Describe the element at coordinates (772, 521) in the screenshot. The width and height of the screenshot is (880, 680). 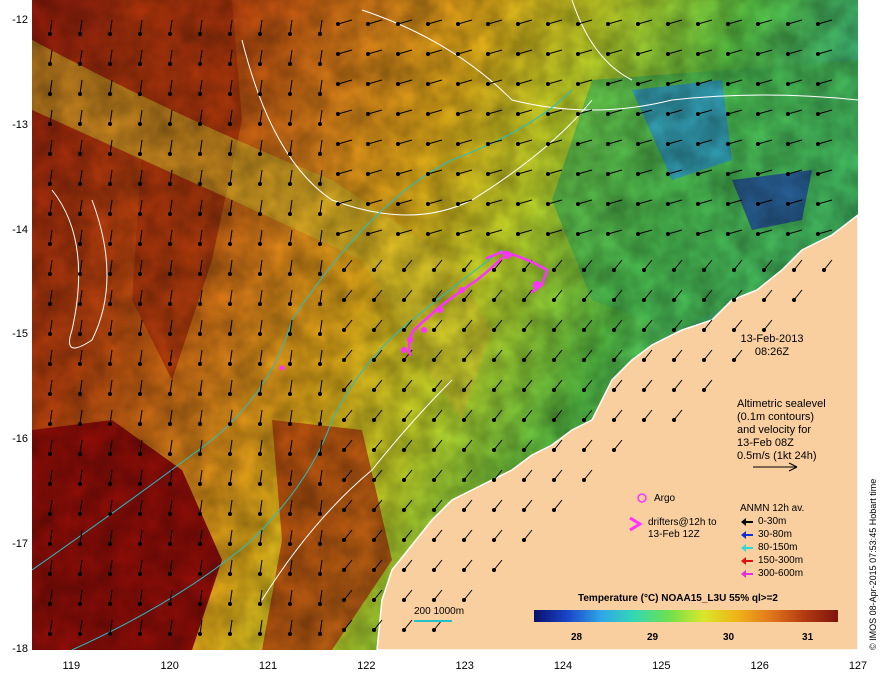
I see `depth-label: 0-30m` at that location.